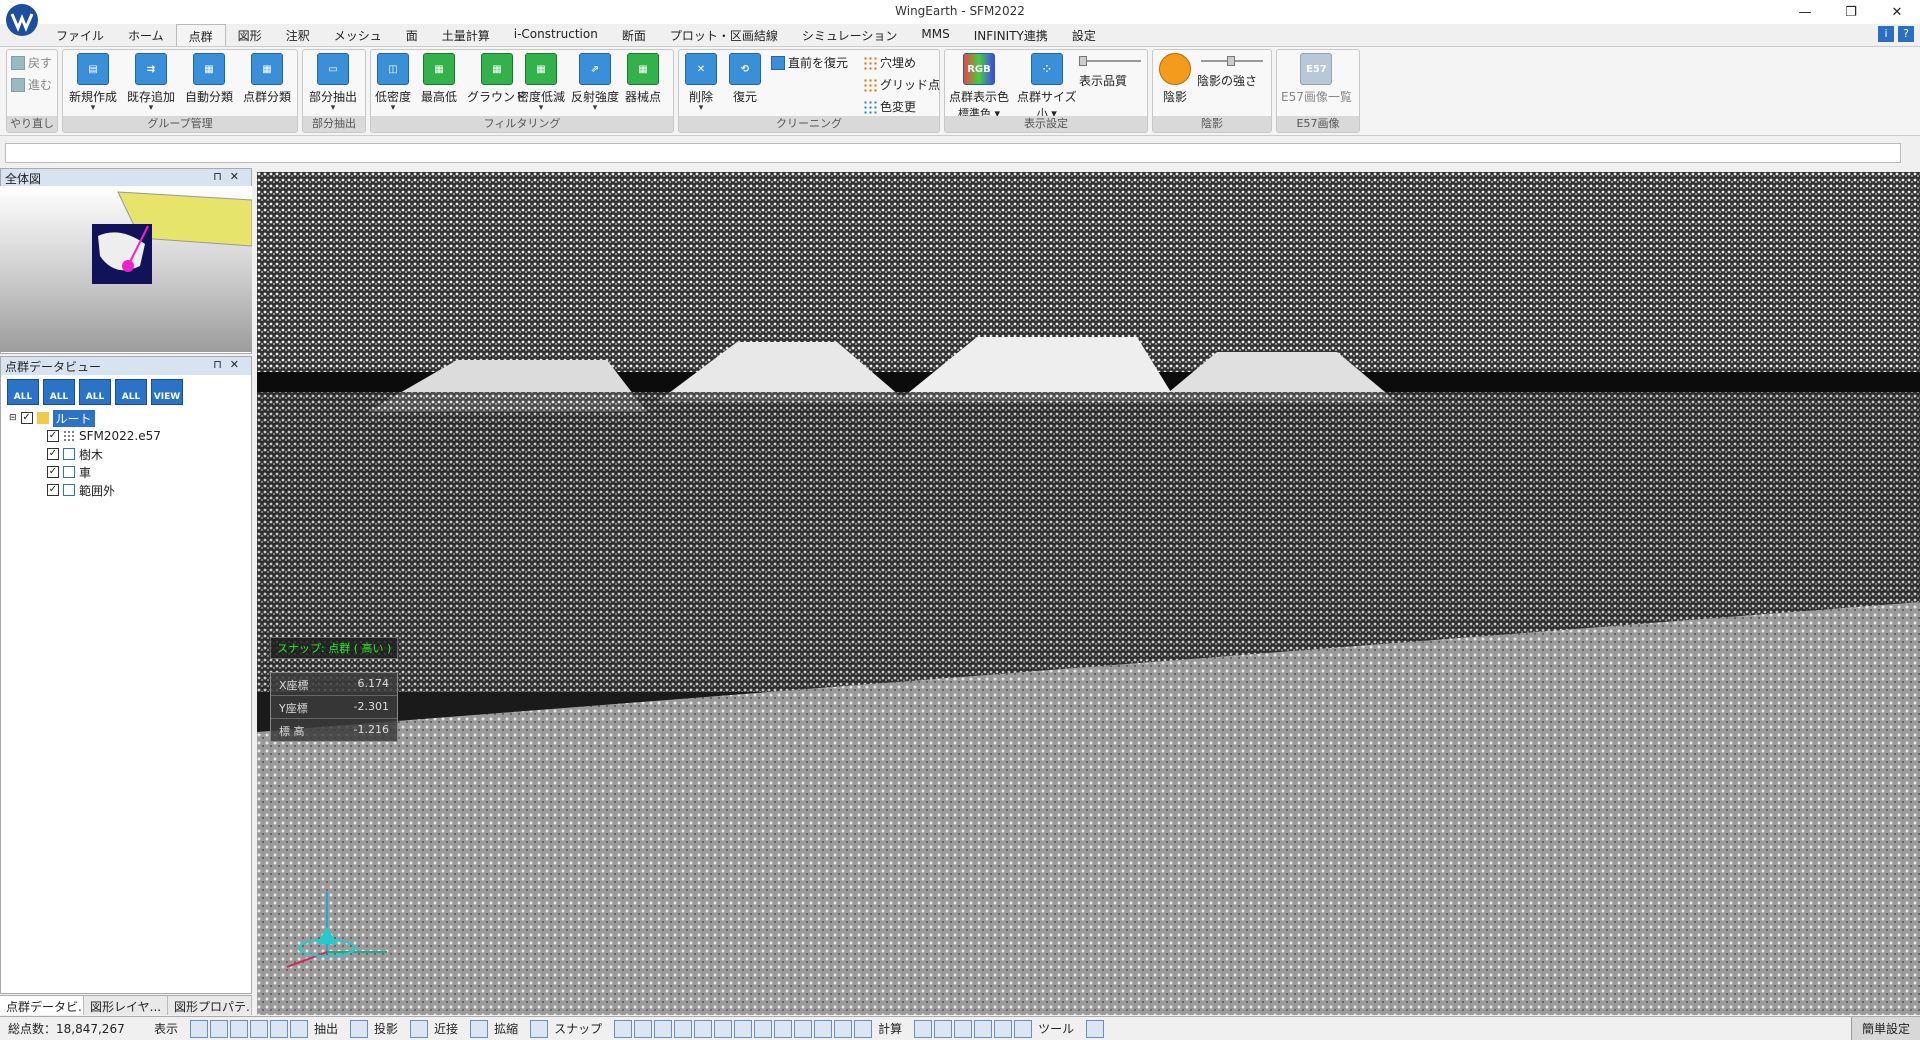  I want to click on tool-icon, so click(1095, 1028).